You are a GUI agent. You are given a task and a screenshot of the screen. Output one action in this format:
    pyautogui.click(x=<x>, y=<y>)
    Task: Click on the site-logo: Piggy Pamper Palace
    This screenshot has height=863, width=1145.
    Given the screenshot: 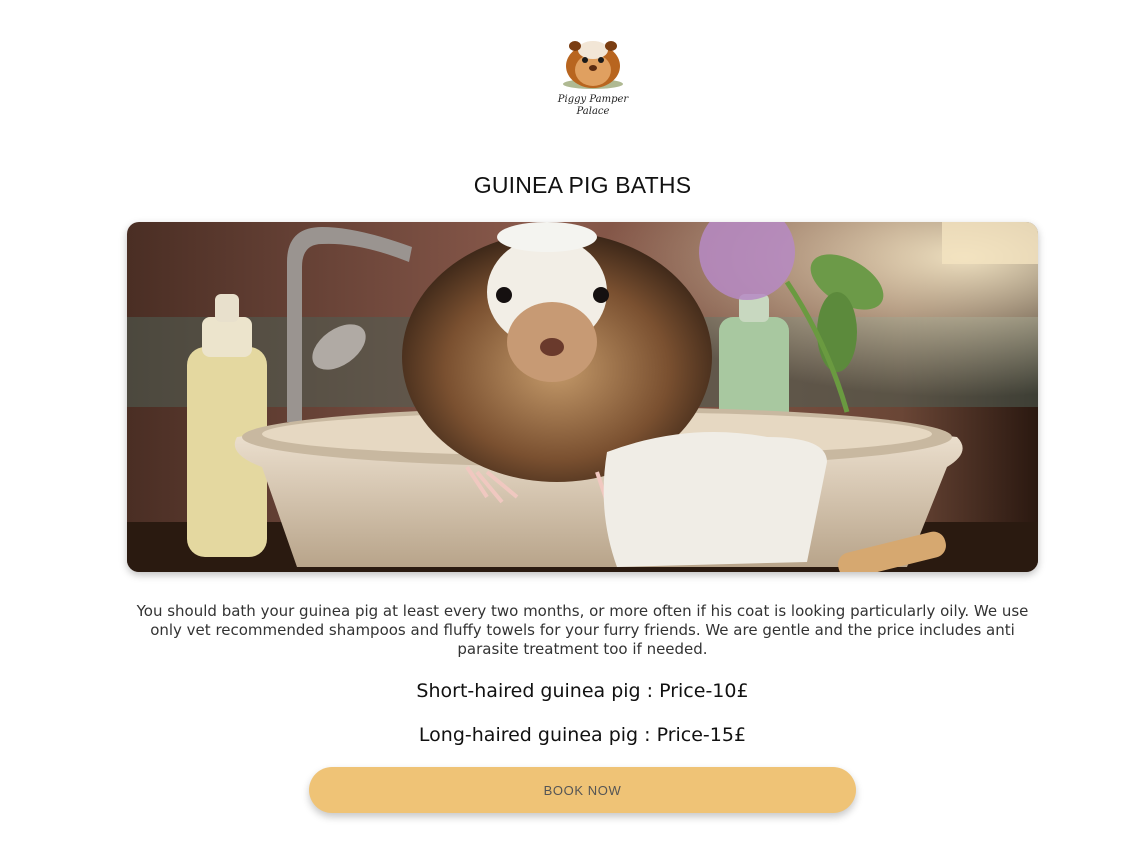 What is the action you would take?
    pyautogui.click(x=593, y=77)
    